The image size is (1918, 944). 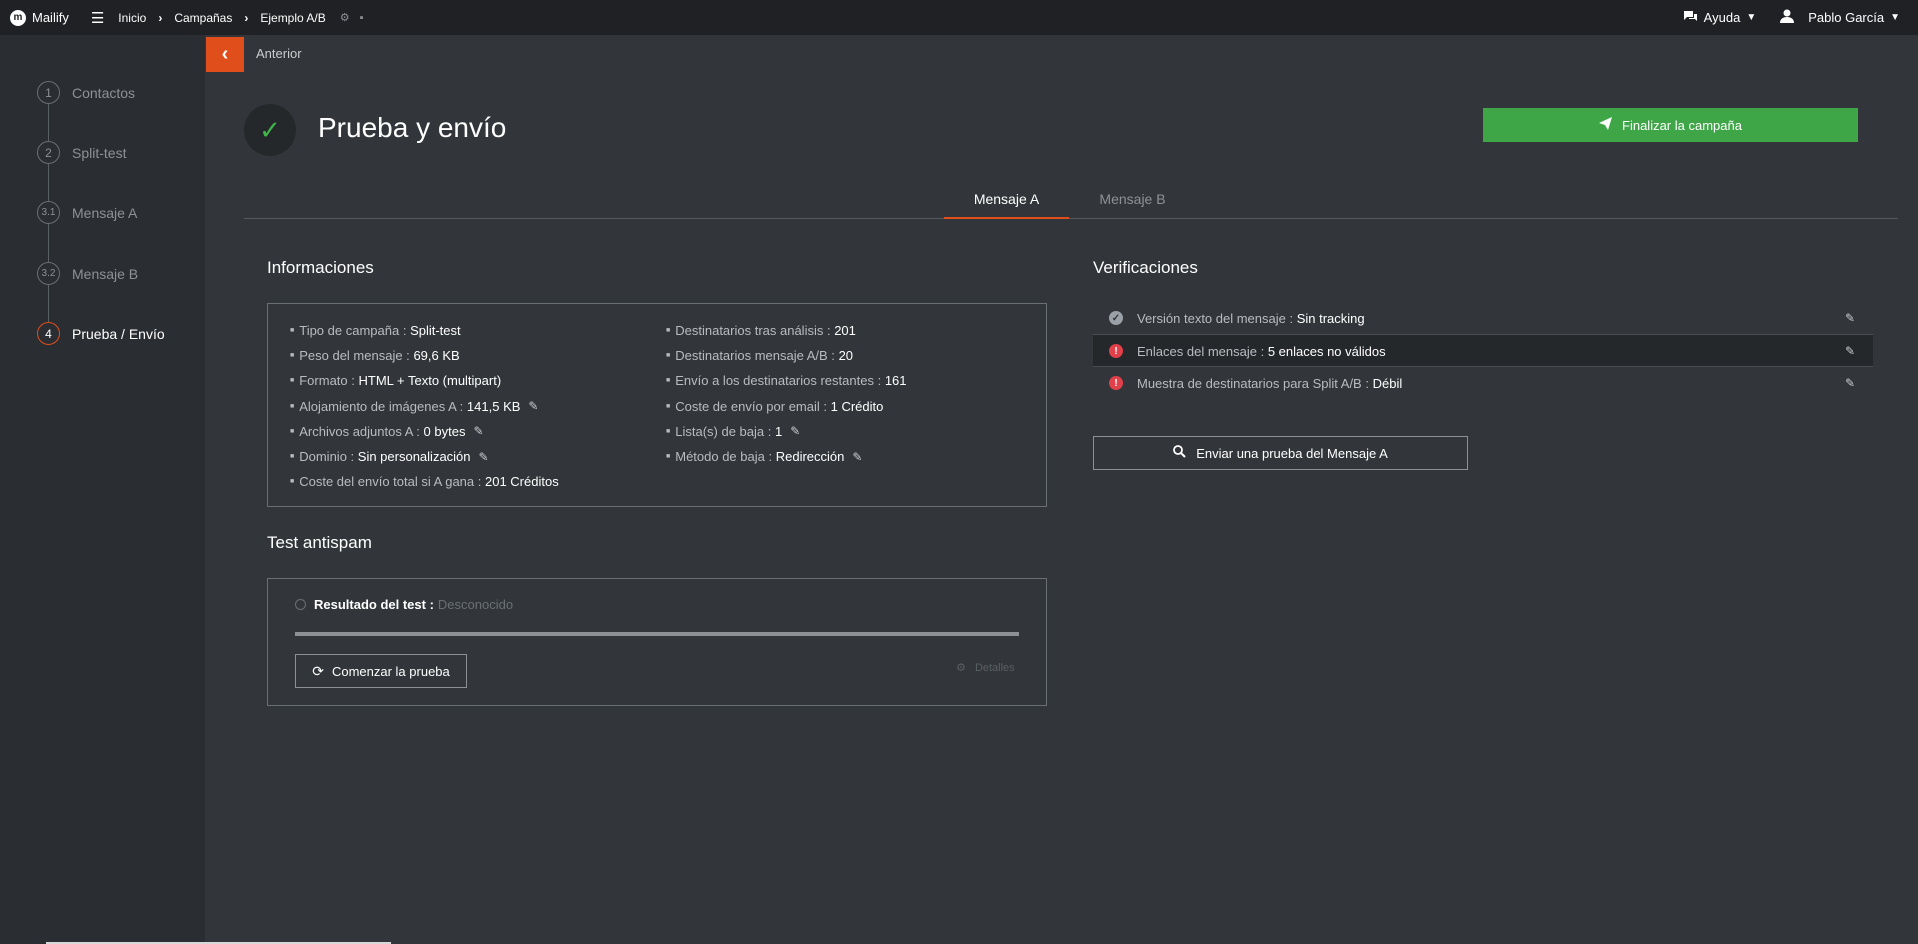 What do you see at coordinates (160, 17) in the screenshot?
I see `chevron-right-icon: ›` at bounding box center [160, 17].